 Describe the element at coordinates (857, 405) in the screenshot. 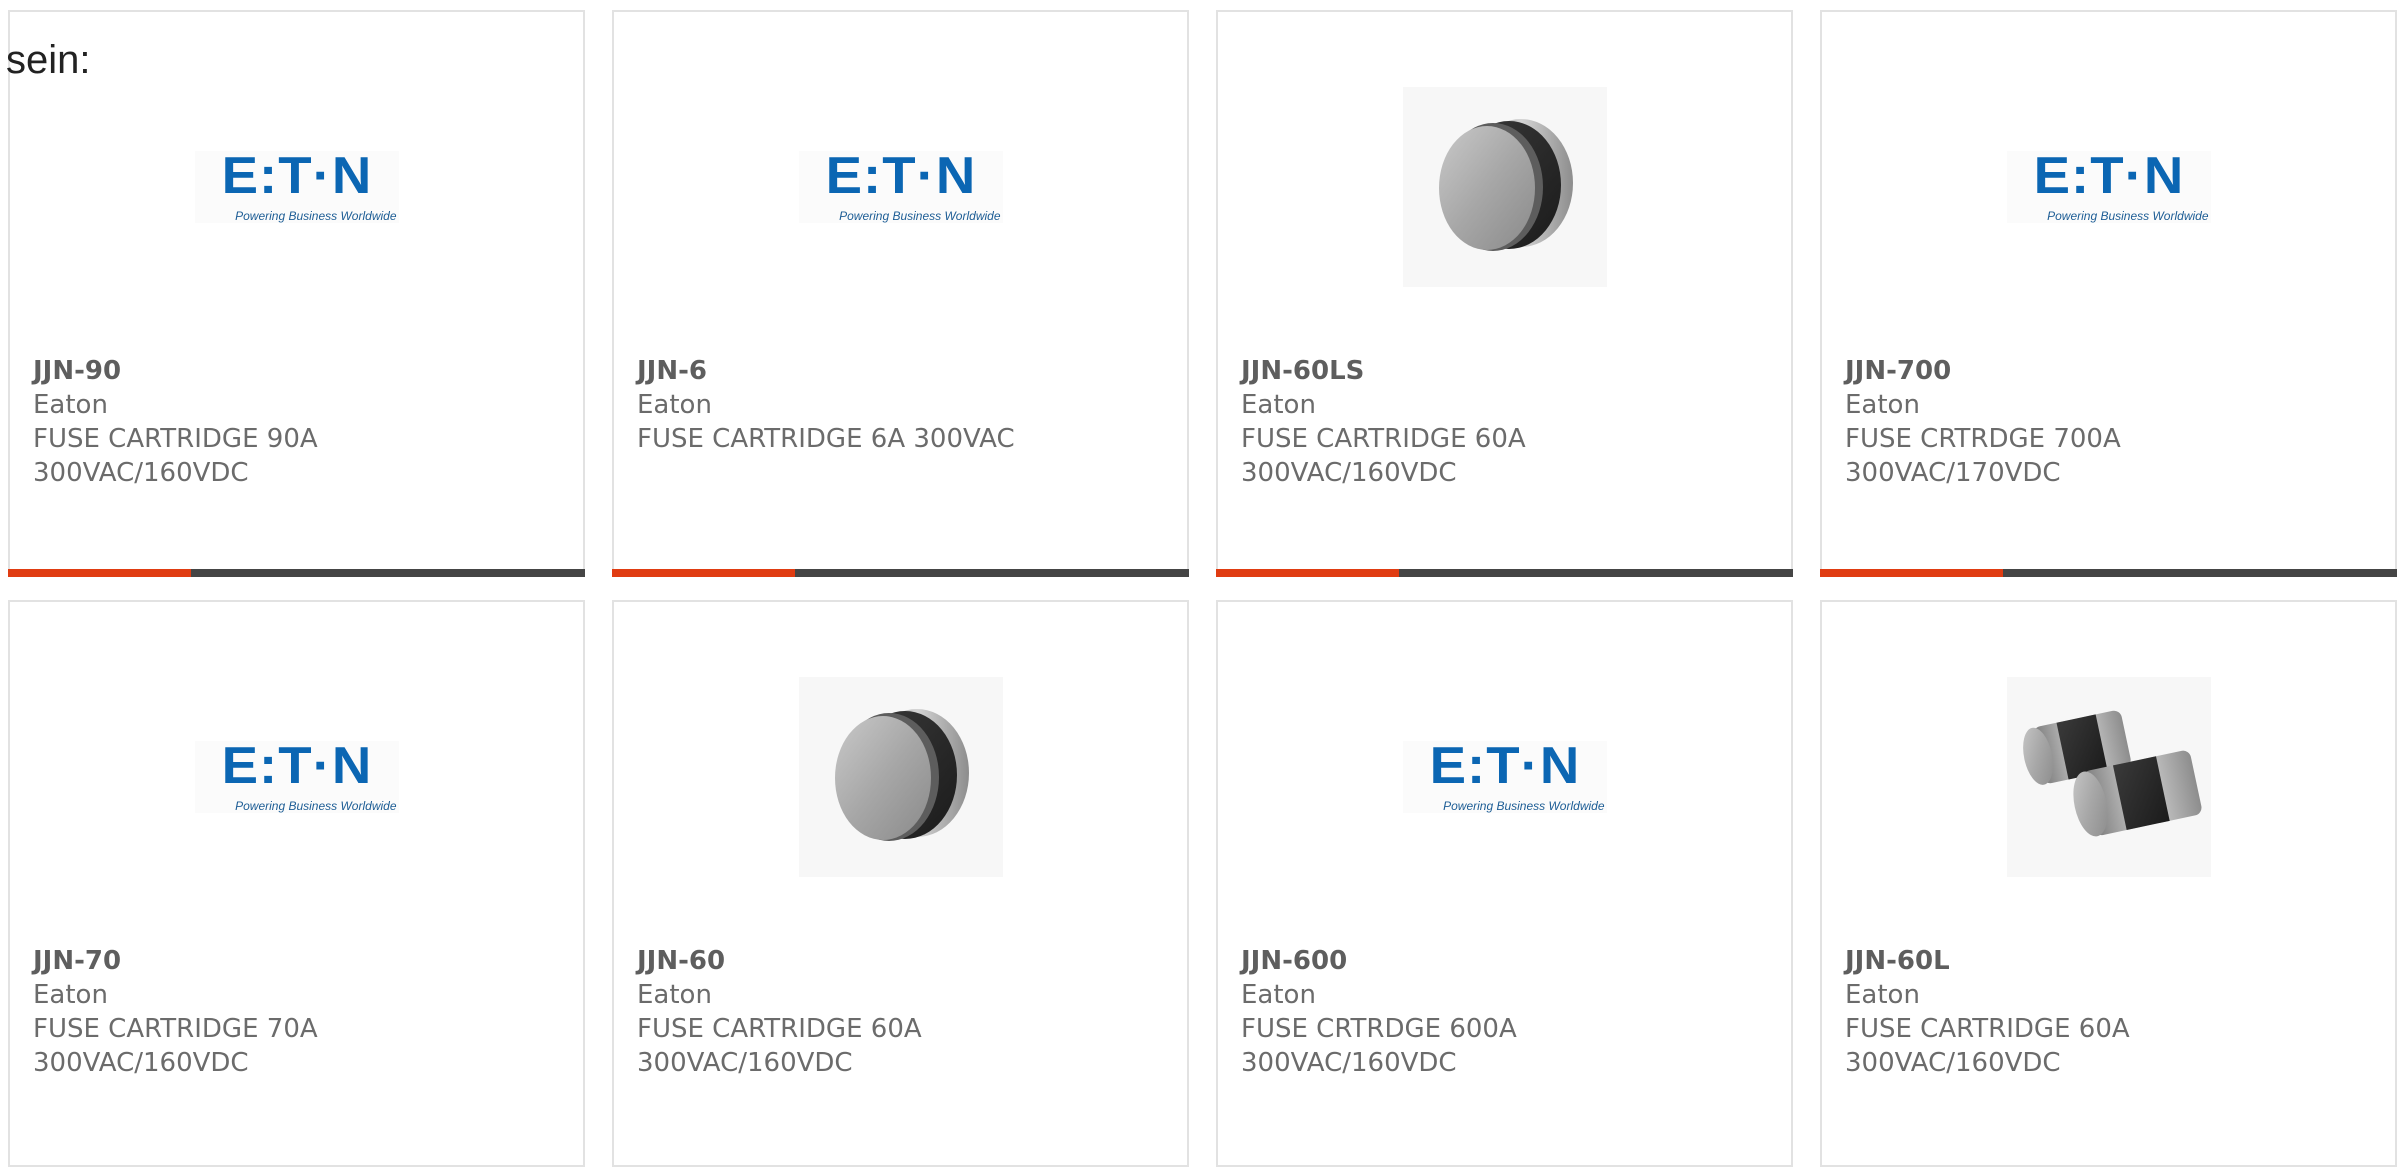

I see `product-info: JJN-6 Eaton FUSE CARTRIDGE 6A 300VAC` at that location.